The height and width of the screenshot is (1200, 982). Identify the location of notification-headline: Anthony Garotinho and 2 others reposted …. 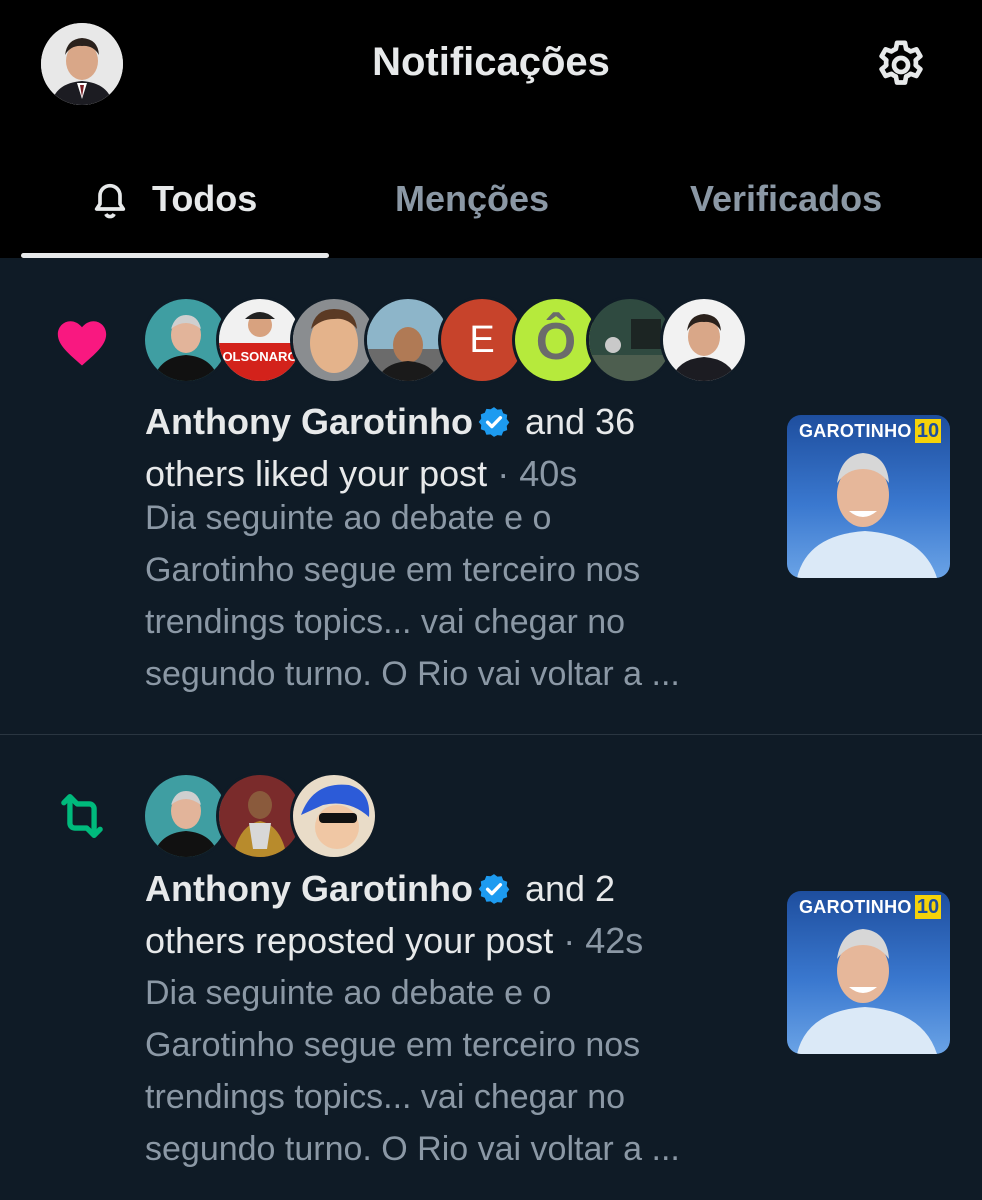
(455, 915).